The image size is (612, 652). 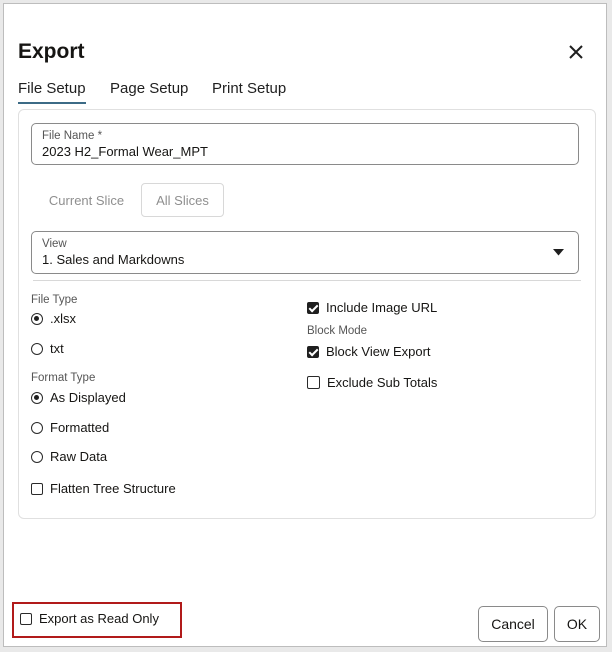 What do you see at coordinates (79, 456) in the screenshot?
I see `radio-raw-data-label: Raw Data` at bounding box center [79, 456].